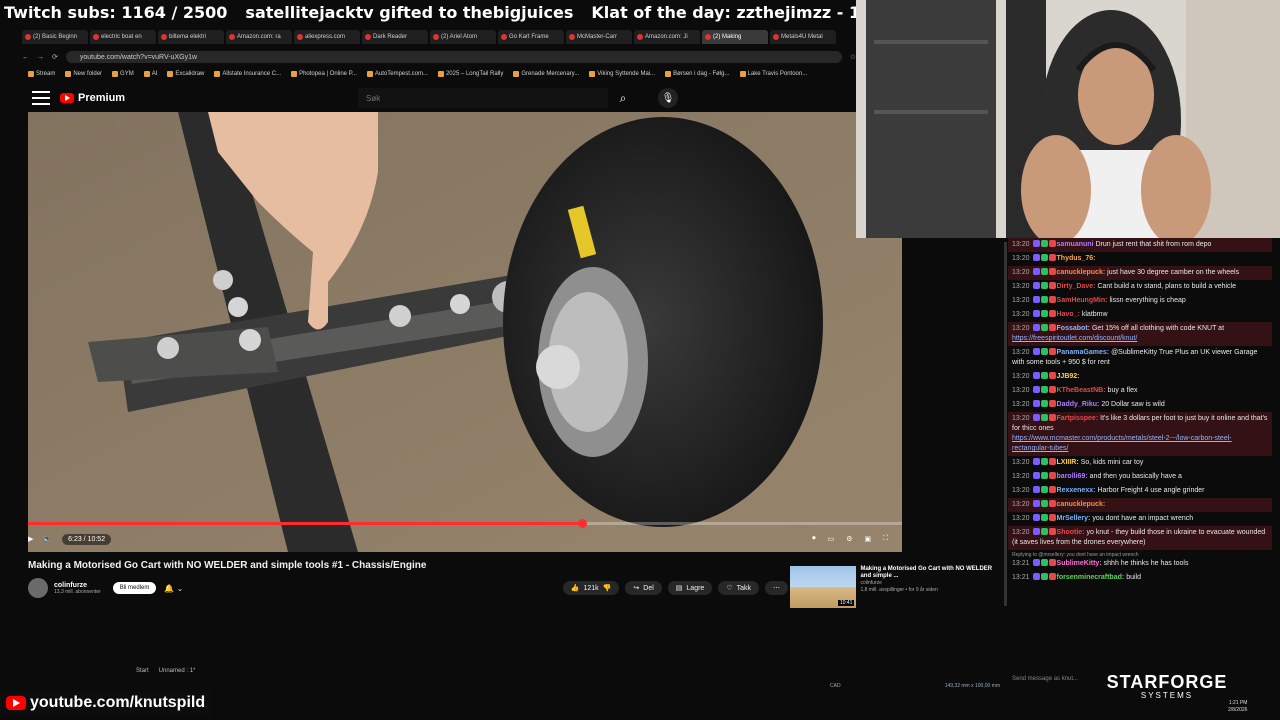 Image resolution: width=1280 pixels, height=720 pixels. I want to click on chat-timestamp: 13:20, so click(1021, 532).